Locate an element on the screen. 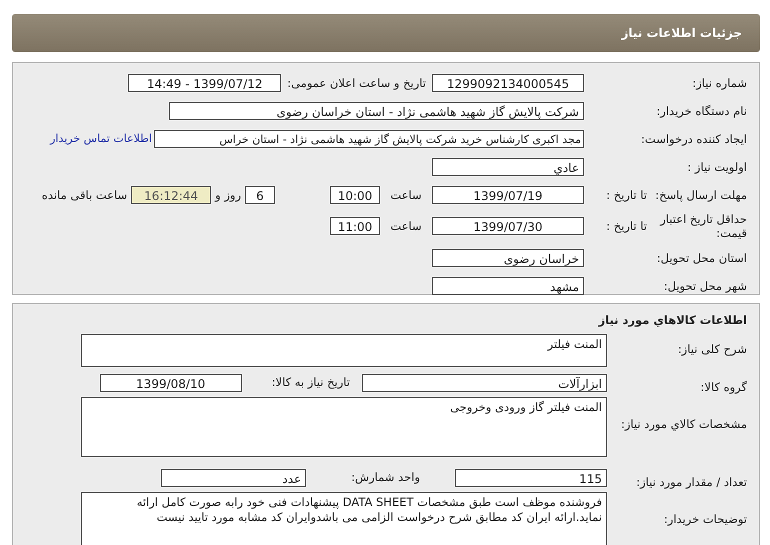 The image size is (770, 545). section-title: اطلاعات كالاهاي مورد نیاز is located at coordinates (672, 320).